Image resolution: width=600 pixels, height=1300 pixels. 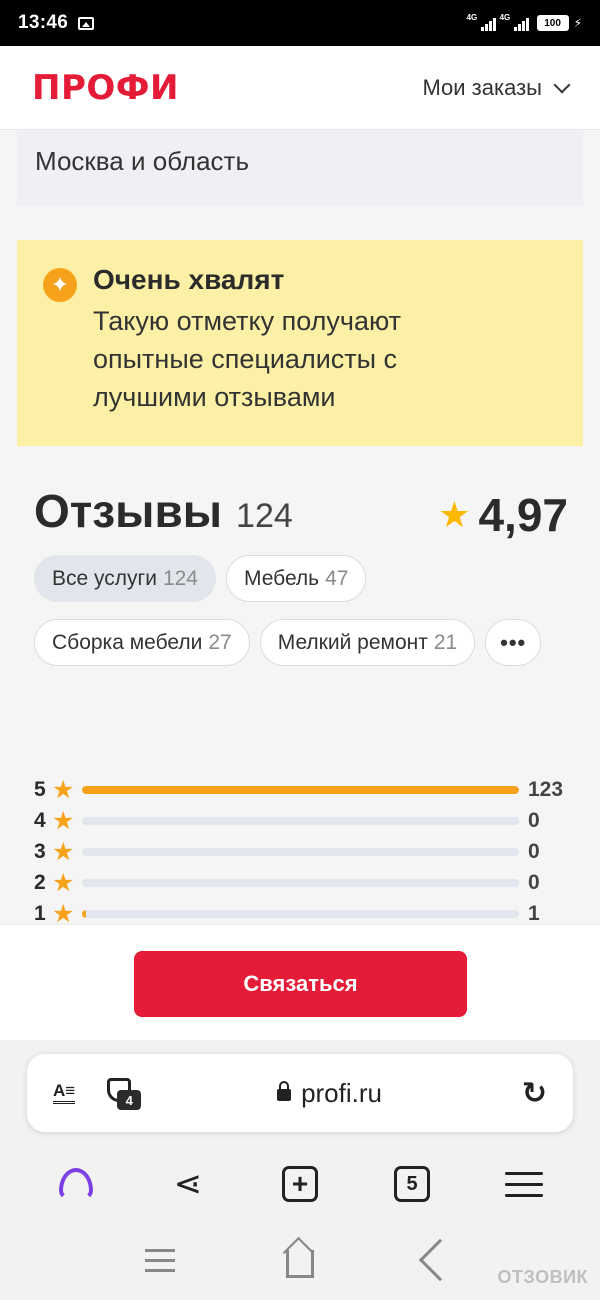 I want to click on my-orders-label: Мои заказы, so click(x=482, y=87).